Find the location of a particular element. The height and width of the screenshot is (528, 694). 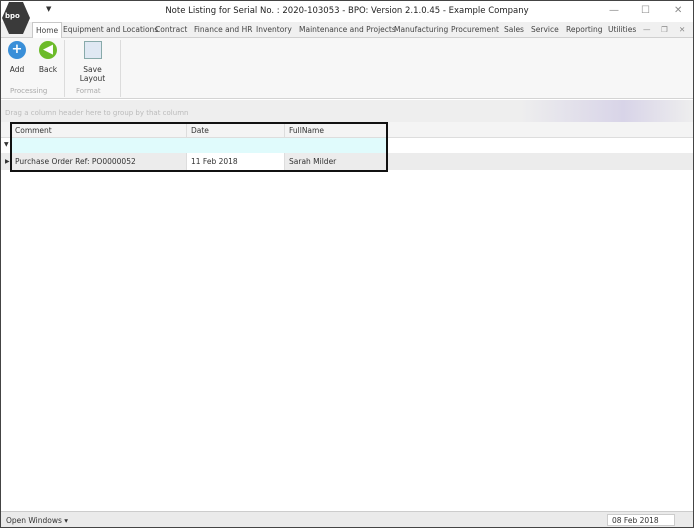

mdi-minimize-button: — is located at coordinates (647, 29).